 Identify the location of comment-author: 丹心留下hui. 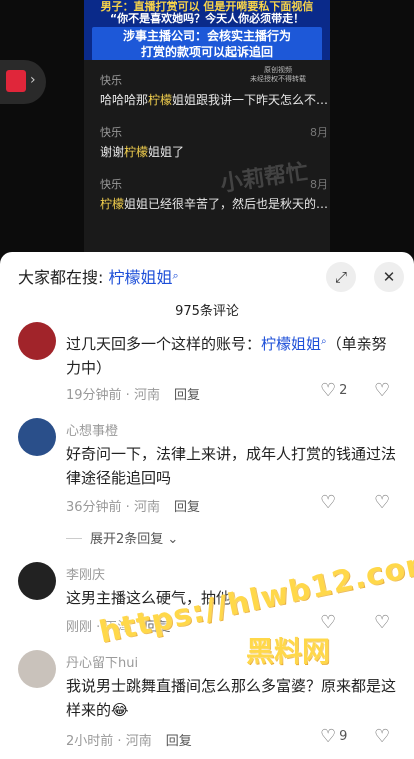
(102, 661).